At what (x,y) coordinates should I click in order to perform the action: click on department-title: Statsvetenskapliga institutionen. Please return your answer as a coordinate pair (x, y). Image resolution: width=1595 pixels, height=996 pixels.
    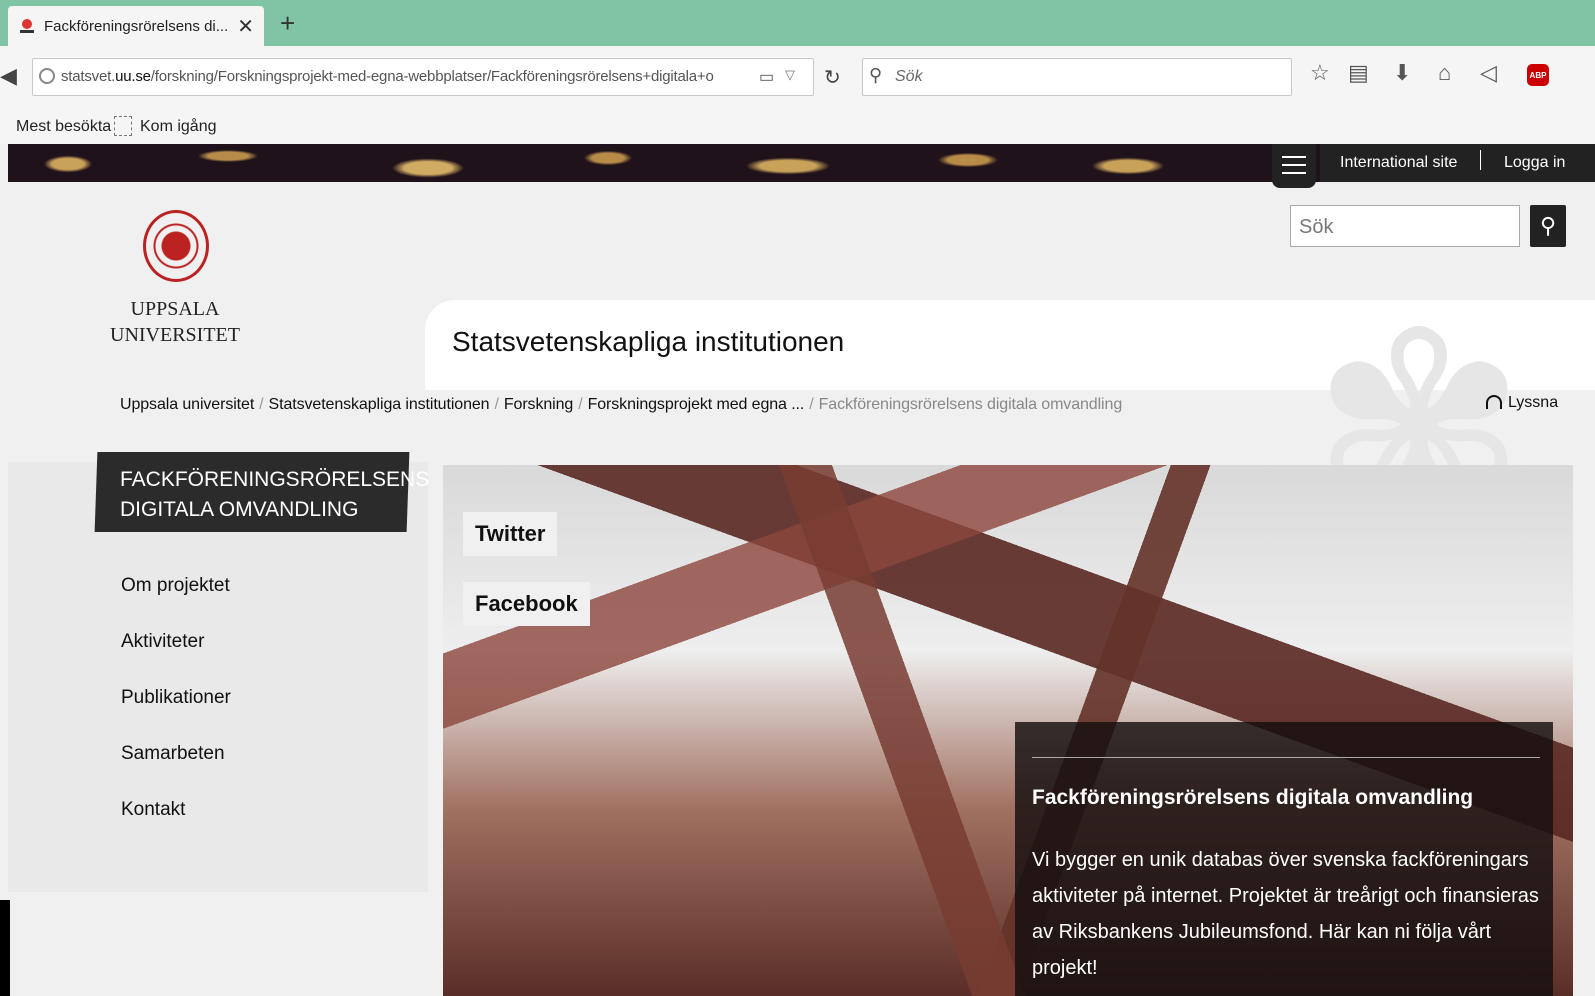
    Looking at the image, I should click on (648, 342).